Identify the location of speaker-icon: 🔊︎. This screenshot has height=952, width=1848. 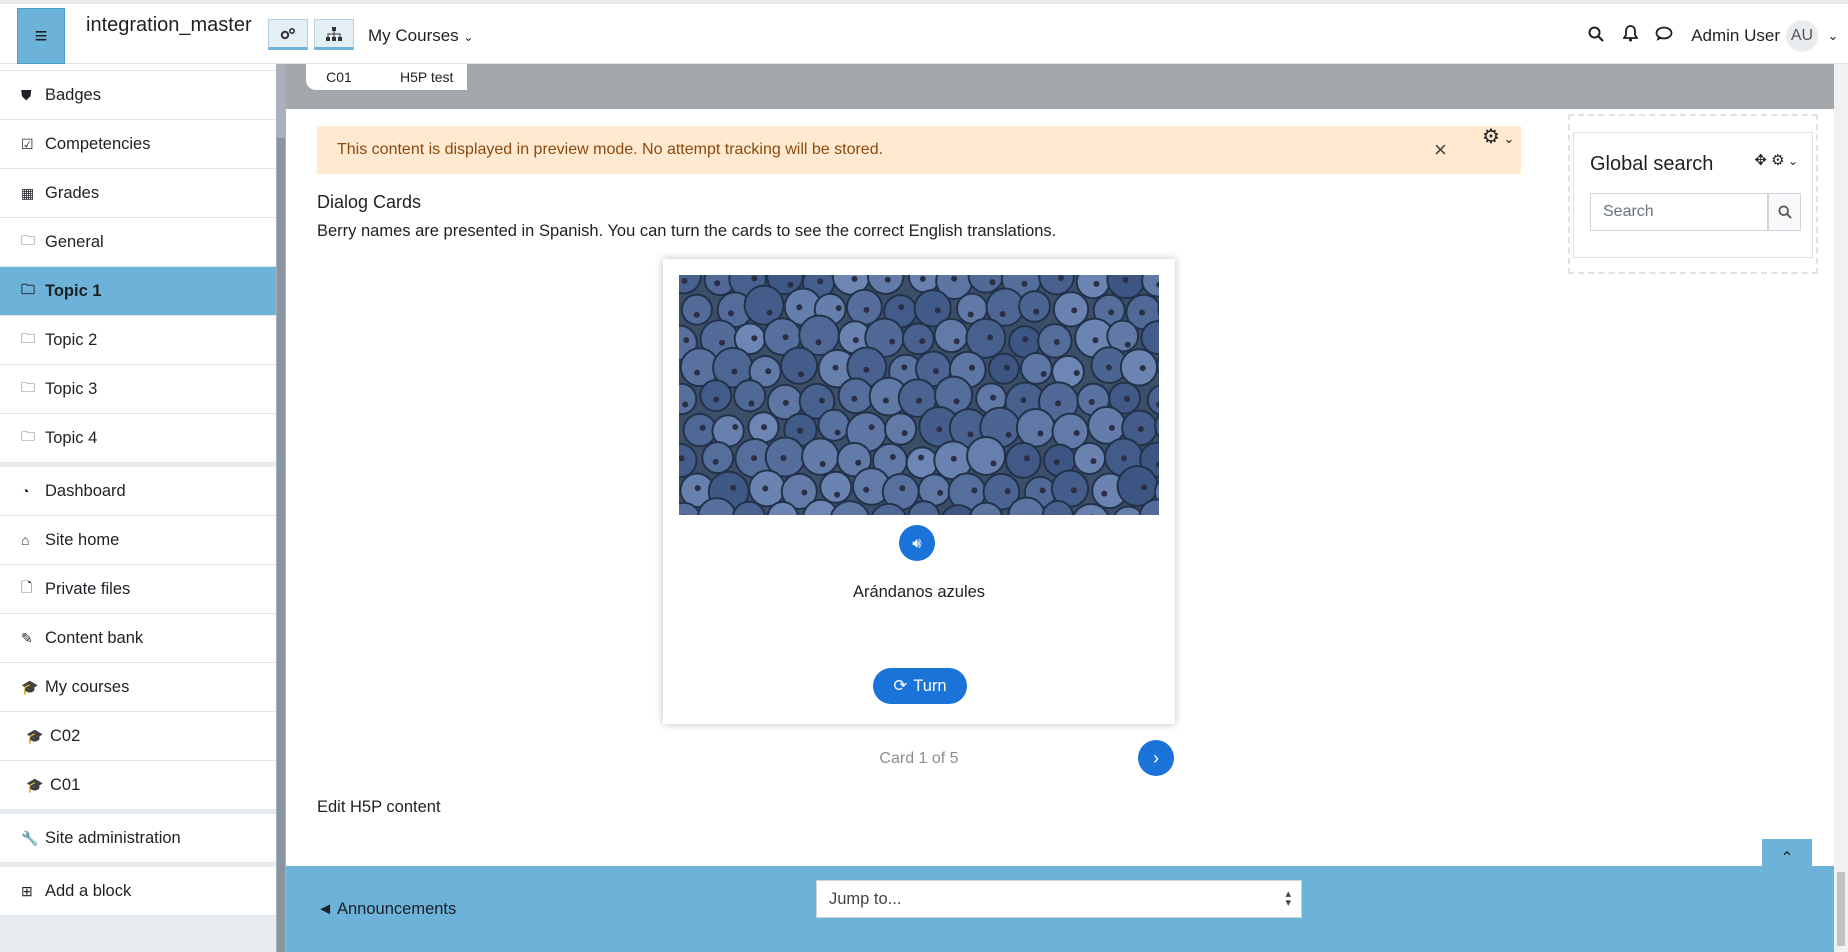
(917, 543).